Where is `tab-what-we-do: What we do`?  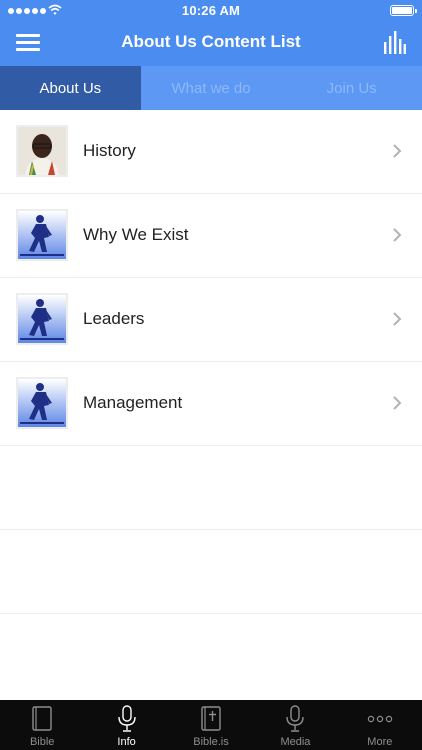
tab-what-we-do: What we do is located at coordinates (211, 88).